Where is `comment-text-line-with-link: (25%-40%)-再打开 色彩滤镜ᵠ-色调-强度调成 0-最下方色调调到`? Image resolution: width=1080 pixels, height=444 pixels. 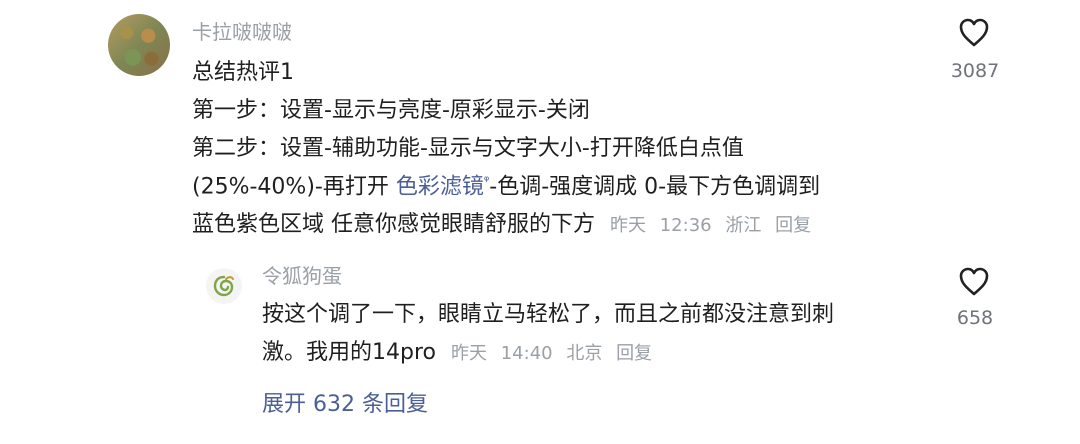
comment-text-line-with-link: (25%-40%)-再打开 色彩滤镜ᵠ-色调-强度调成 0-最下方色调调到 is located at coordinates (506, 187).